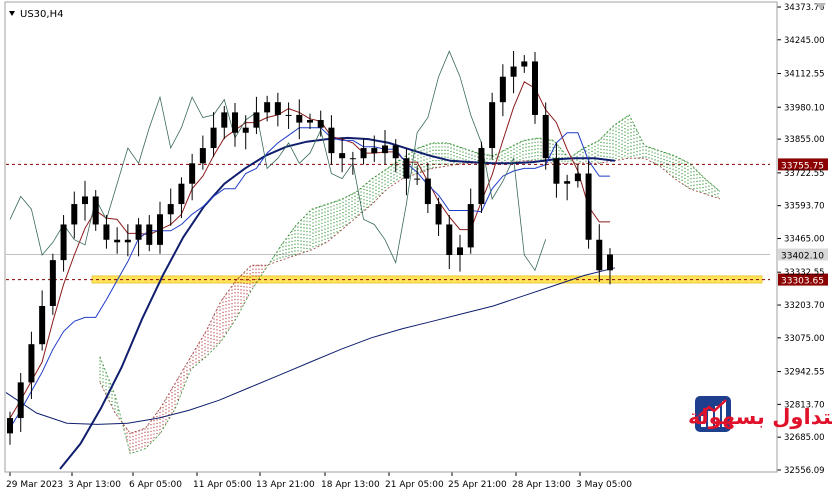  Describe the element at coordinates (41, 14) in the screenshot. I see `symbol-label: US30,H4` at that location.